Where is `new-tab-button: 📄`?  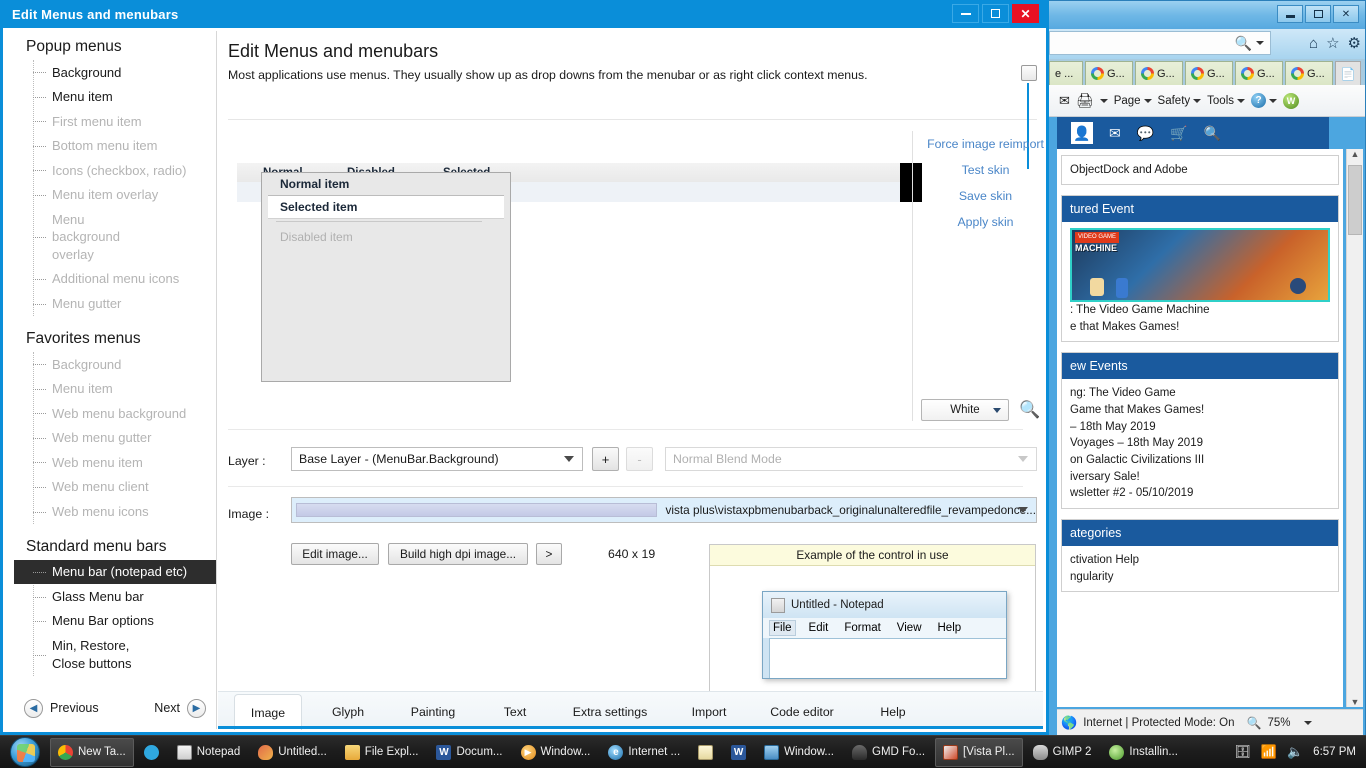
new-tab-button: 📄 is located at coordinates (1348, 73).